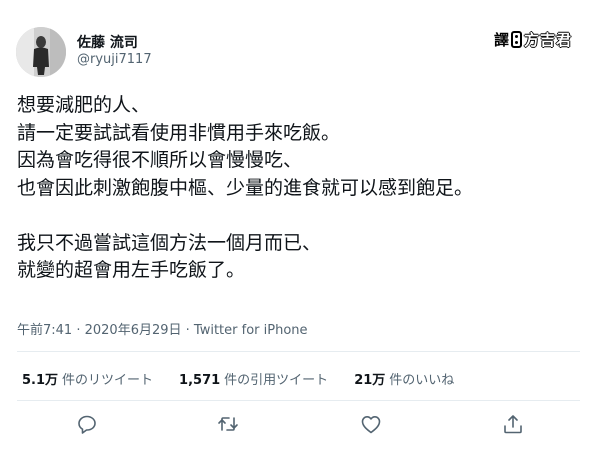 The width and height of the screenshot is (597, 453). Describe the element at coordinates (422, 380) in the screenshot. I see `likes-label: 件のいいね` at that location.